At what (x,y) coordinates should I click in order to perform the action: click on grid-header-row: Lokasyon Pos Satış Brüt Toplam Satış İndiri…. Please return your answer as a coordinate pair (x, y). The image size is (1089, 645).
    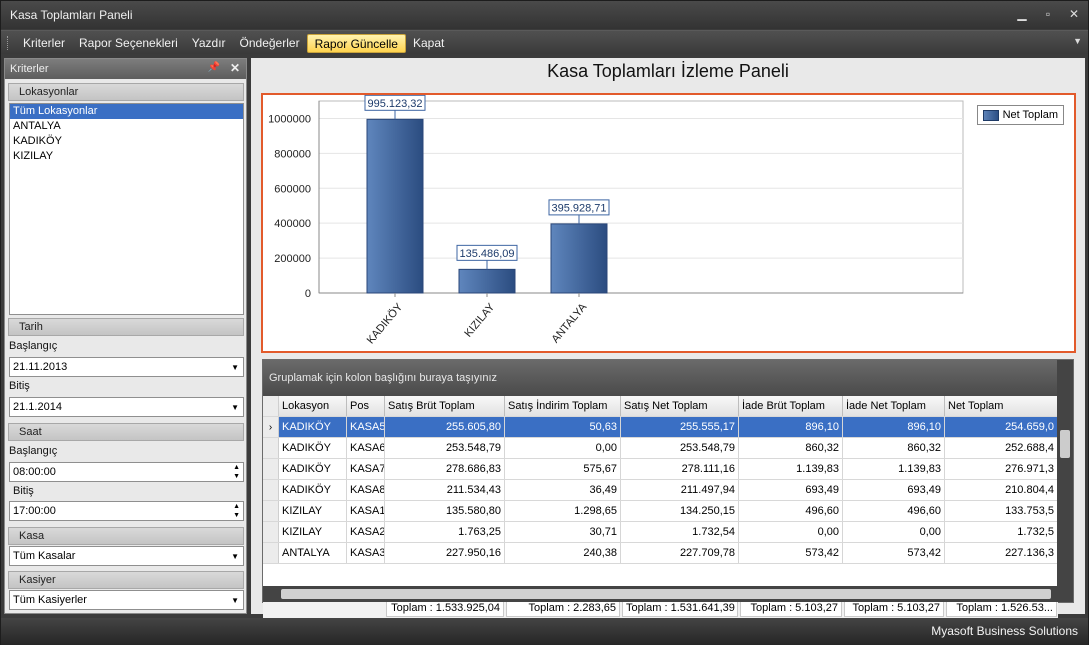
    Looking at the image, I should click on (660, 406).